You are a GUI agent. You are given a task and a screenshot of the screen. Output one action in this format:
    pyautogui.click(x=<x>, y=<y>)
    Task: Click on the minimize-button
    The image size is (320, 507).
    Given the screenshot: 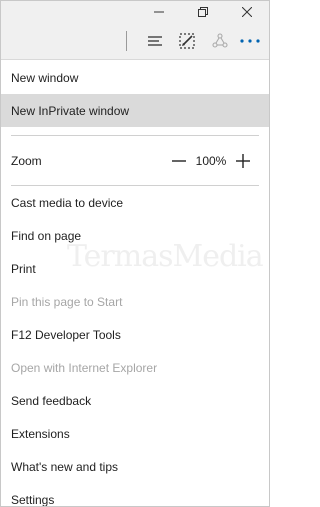 What is the action you would take?
    pyautogui.click(x=159, y=12)
    